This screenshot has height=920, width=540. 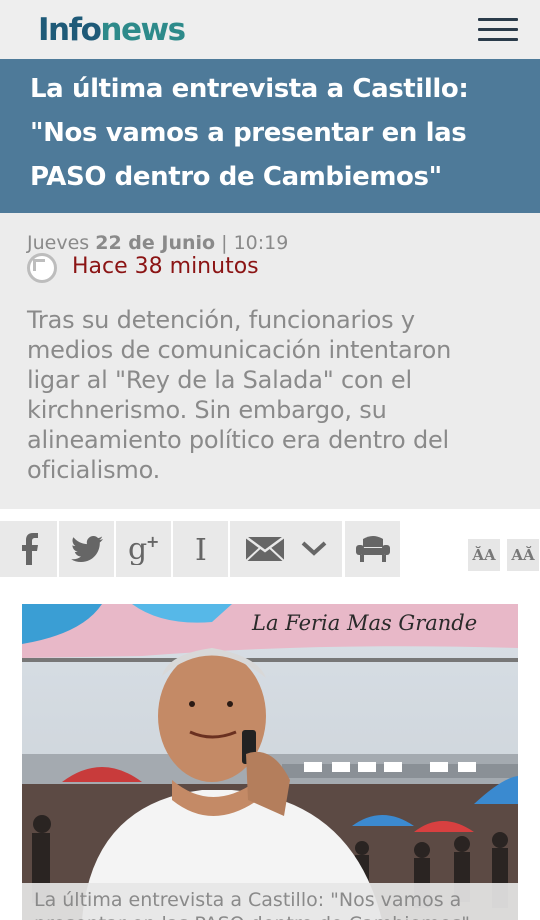 I want to click on svg-text: g, so click(x=137, y=549).